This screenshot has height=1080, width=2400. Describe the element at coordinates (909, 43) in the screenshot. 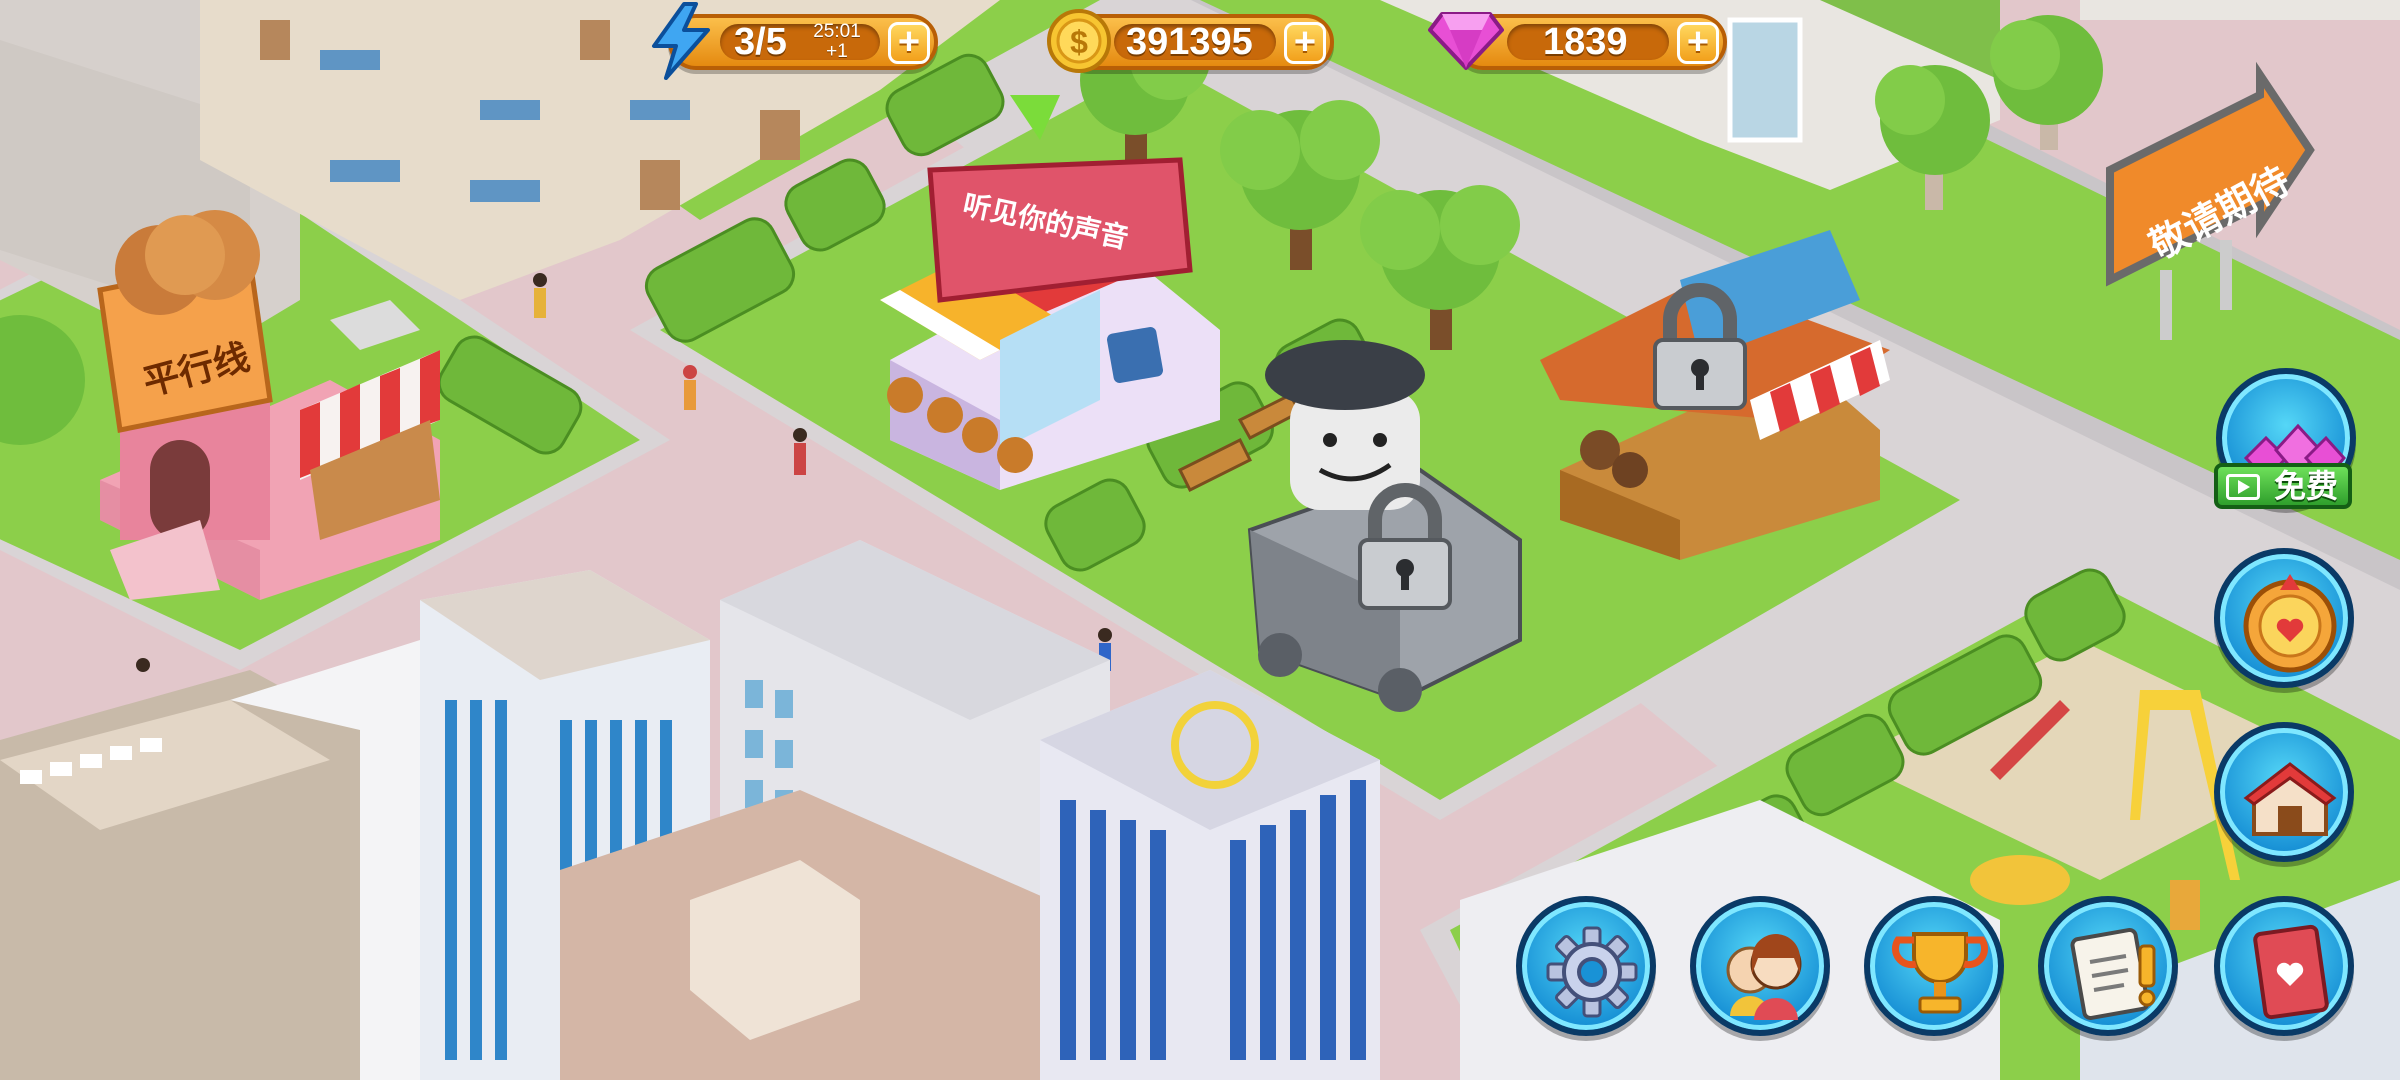

I see `add-energy-button: +` at that location.